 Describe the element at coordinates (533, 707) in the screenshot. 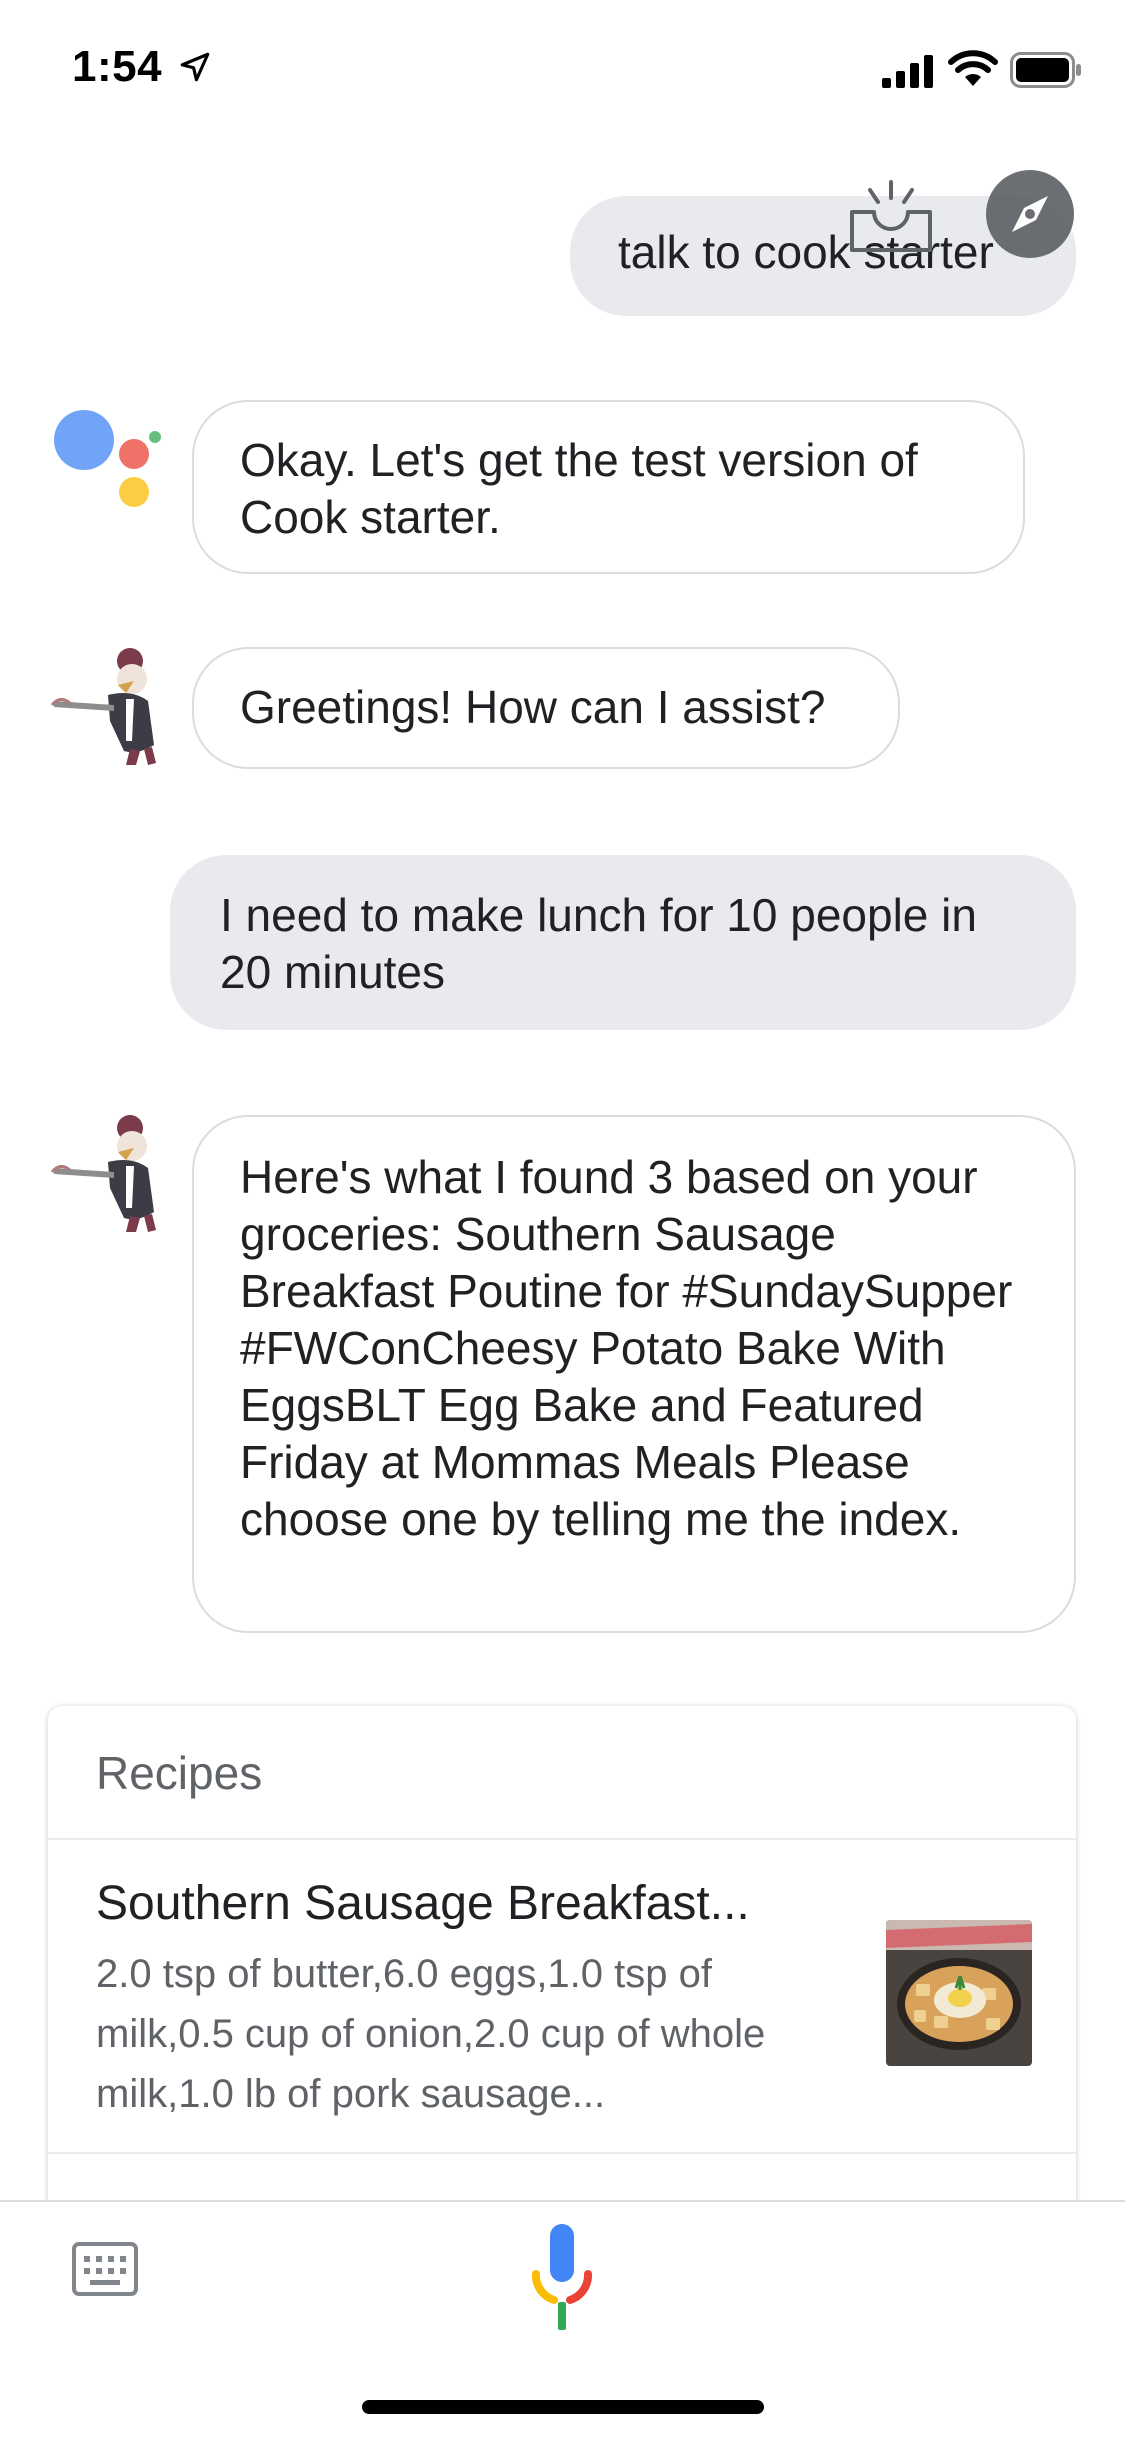

I see `bot-message-text: Greetings! How can I assist?` at that location.